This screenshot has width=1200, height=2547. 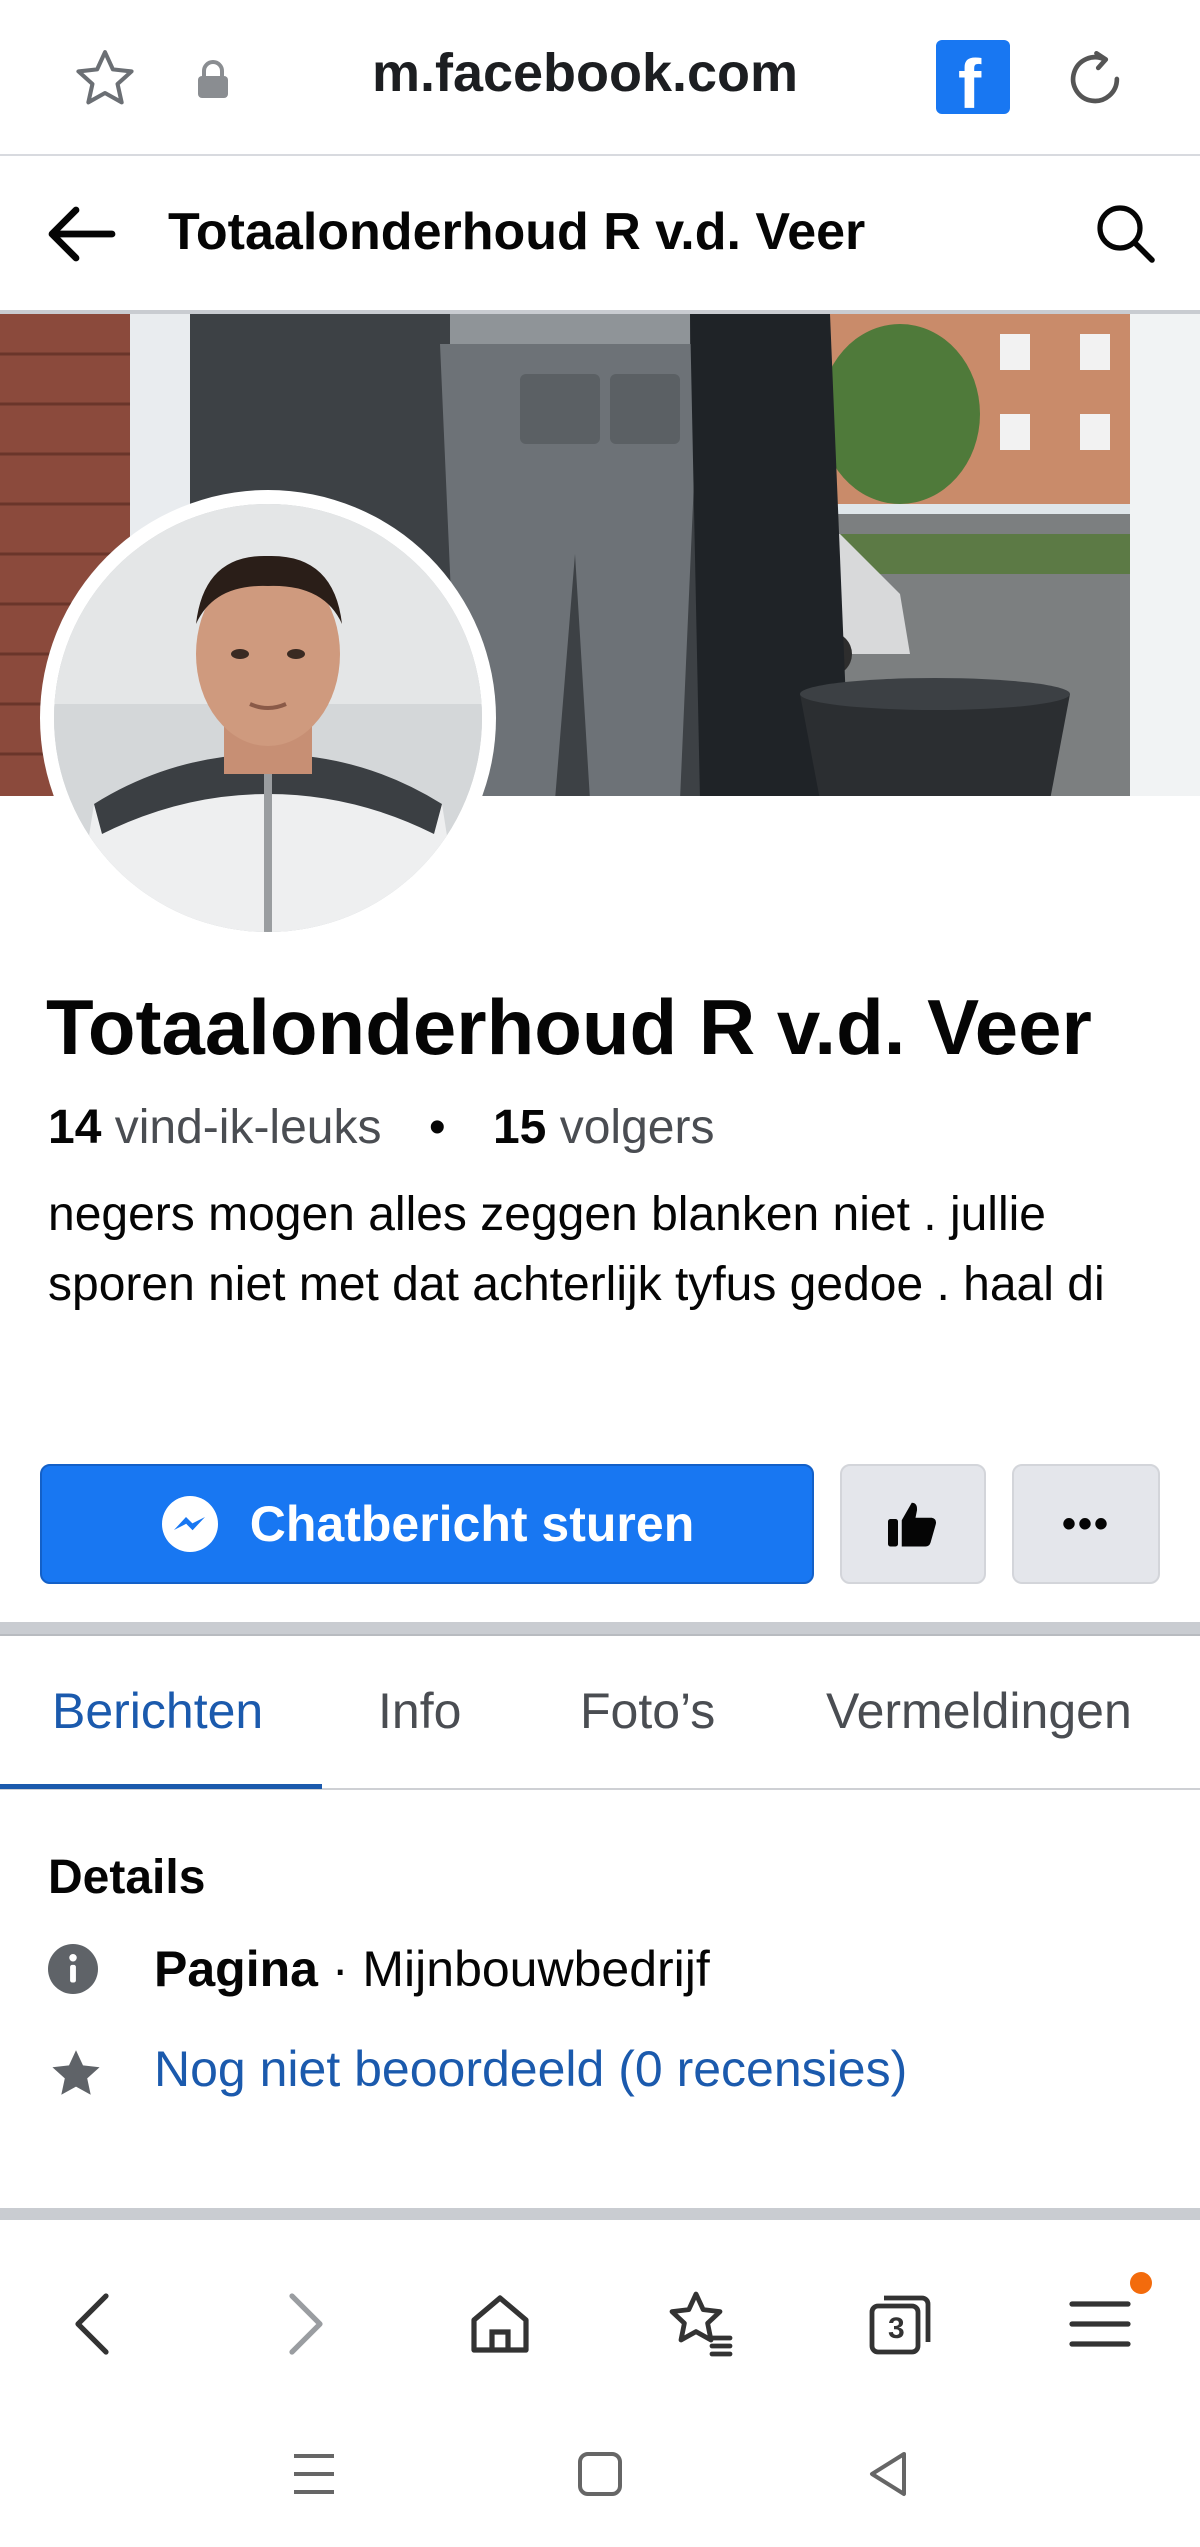 I want to click on tabs-icon: 3, so click(x=900, y=2324).